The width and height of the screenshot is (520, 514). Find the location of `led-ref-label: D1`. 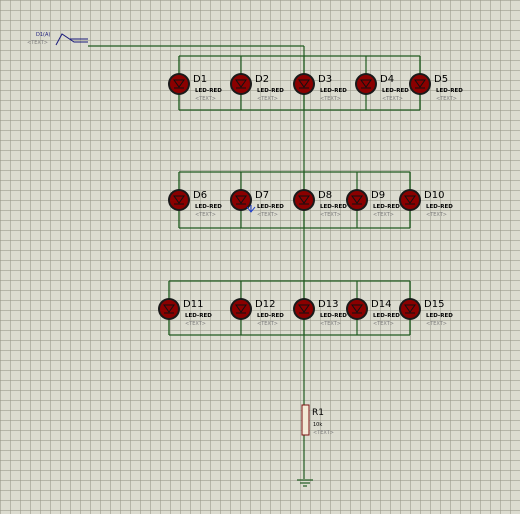

led-ref-label: D1 is located at coordinates (200, 79).